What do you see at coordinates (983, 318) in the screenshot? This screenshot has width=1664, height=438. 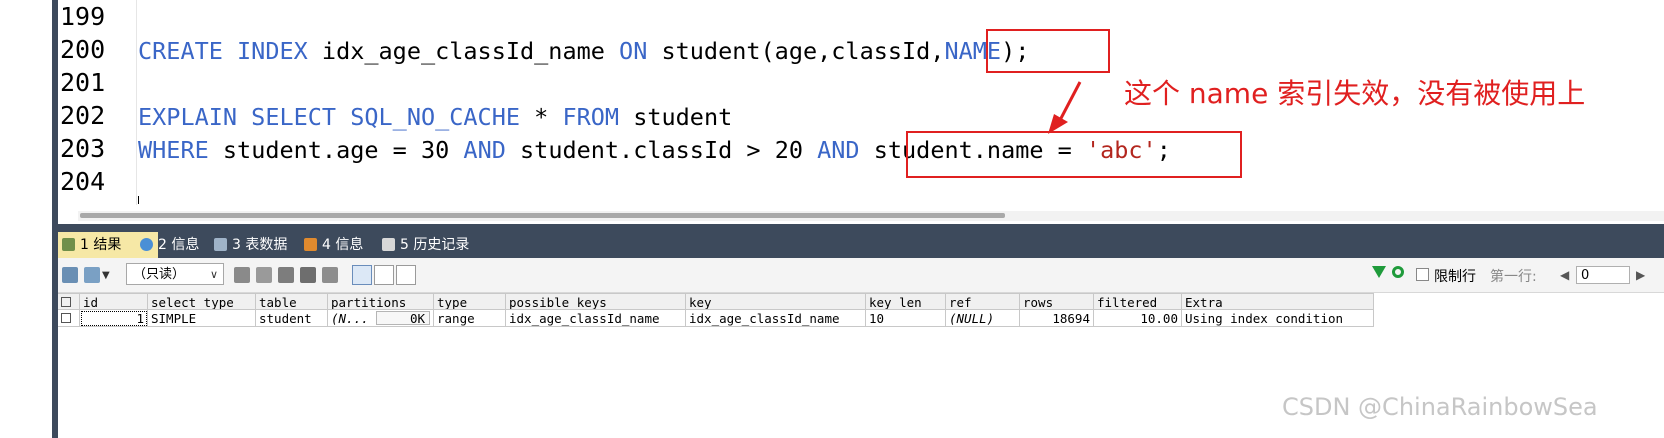 I see `cell-ref: (NULL)` at bounding box center [983, 318].